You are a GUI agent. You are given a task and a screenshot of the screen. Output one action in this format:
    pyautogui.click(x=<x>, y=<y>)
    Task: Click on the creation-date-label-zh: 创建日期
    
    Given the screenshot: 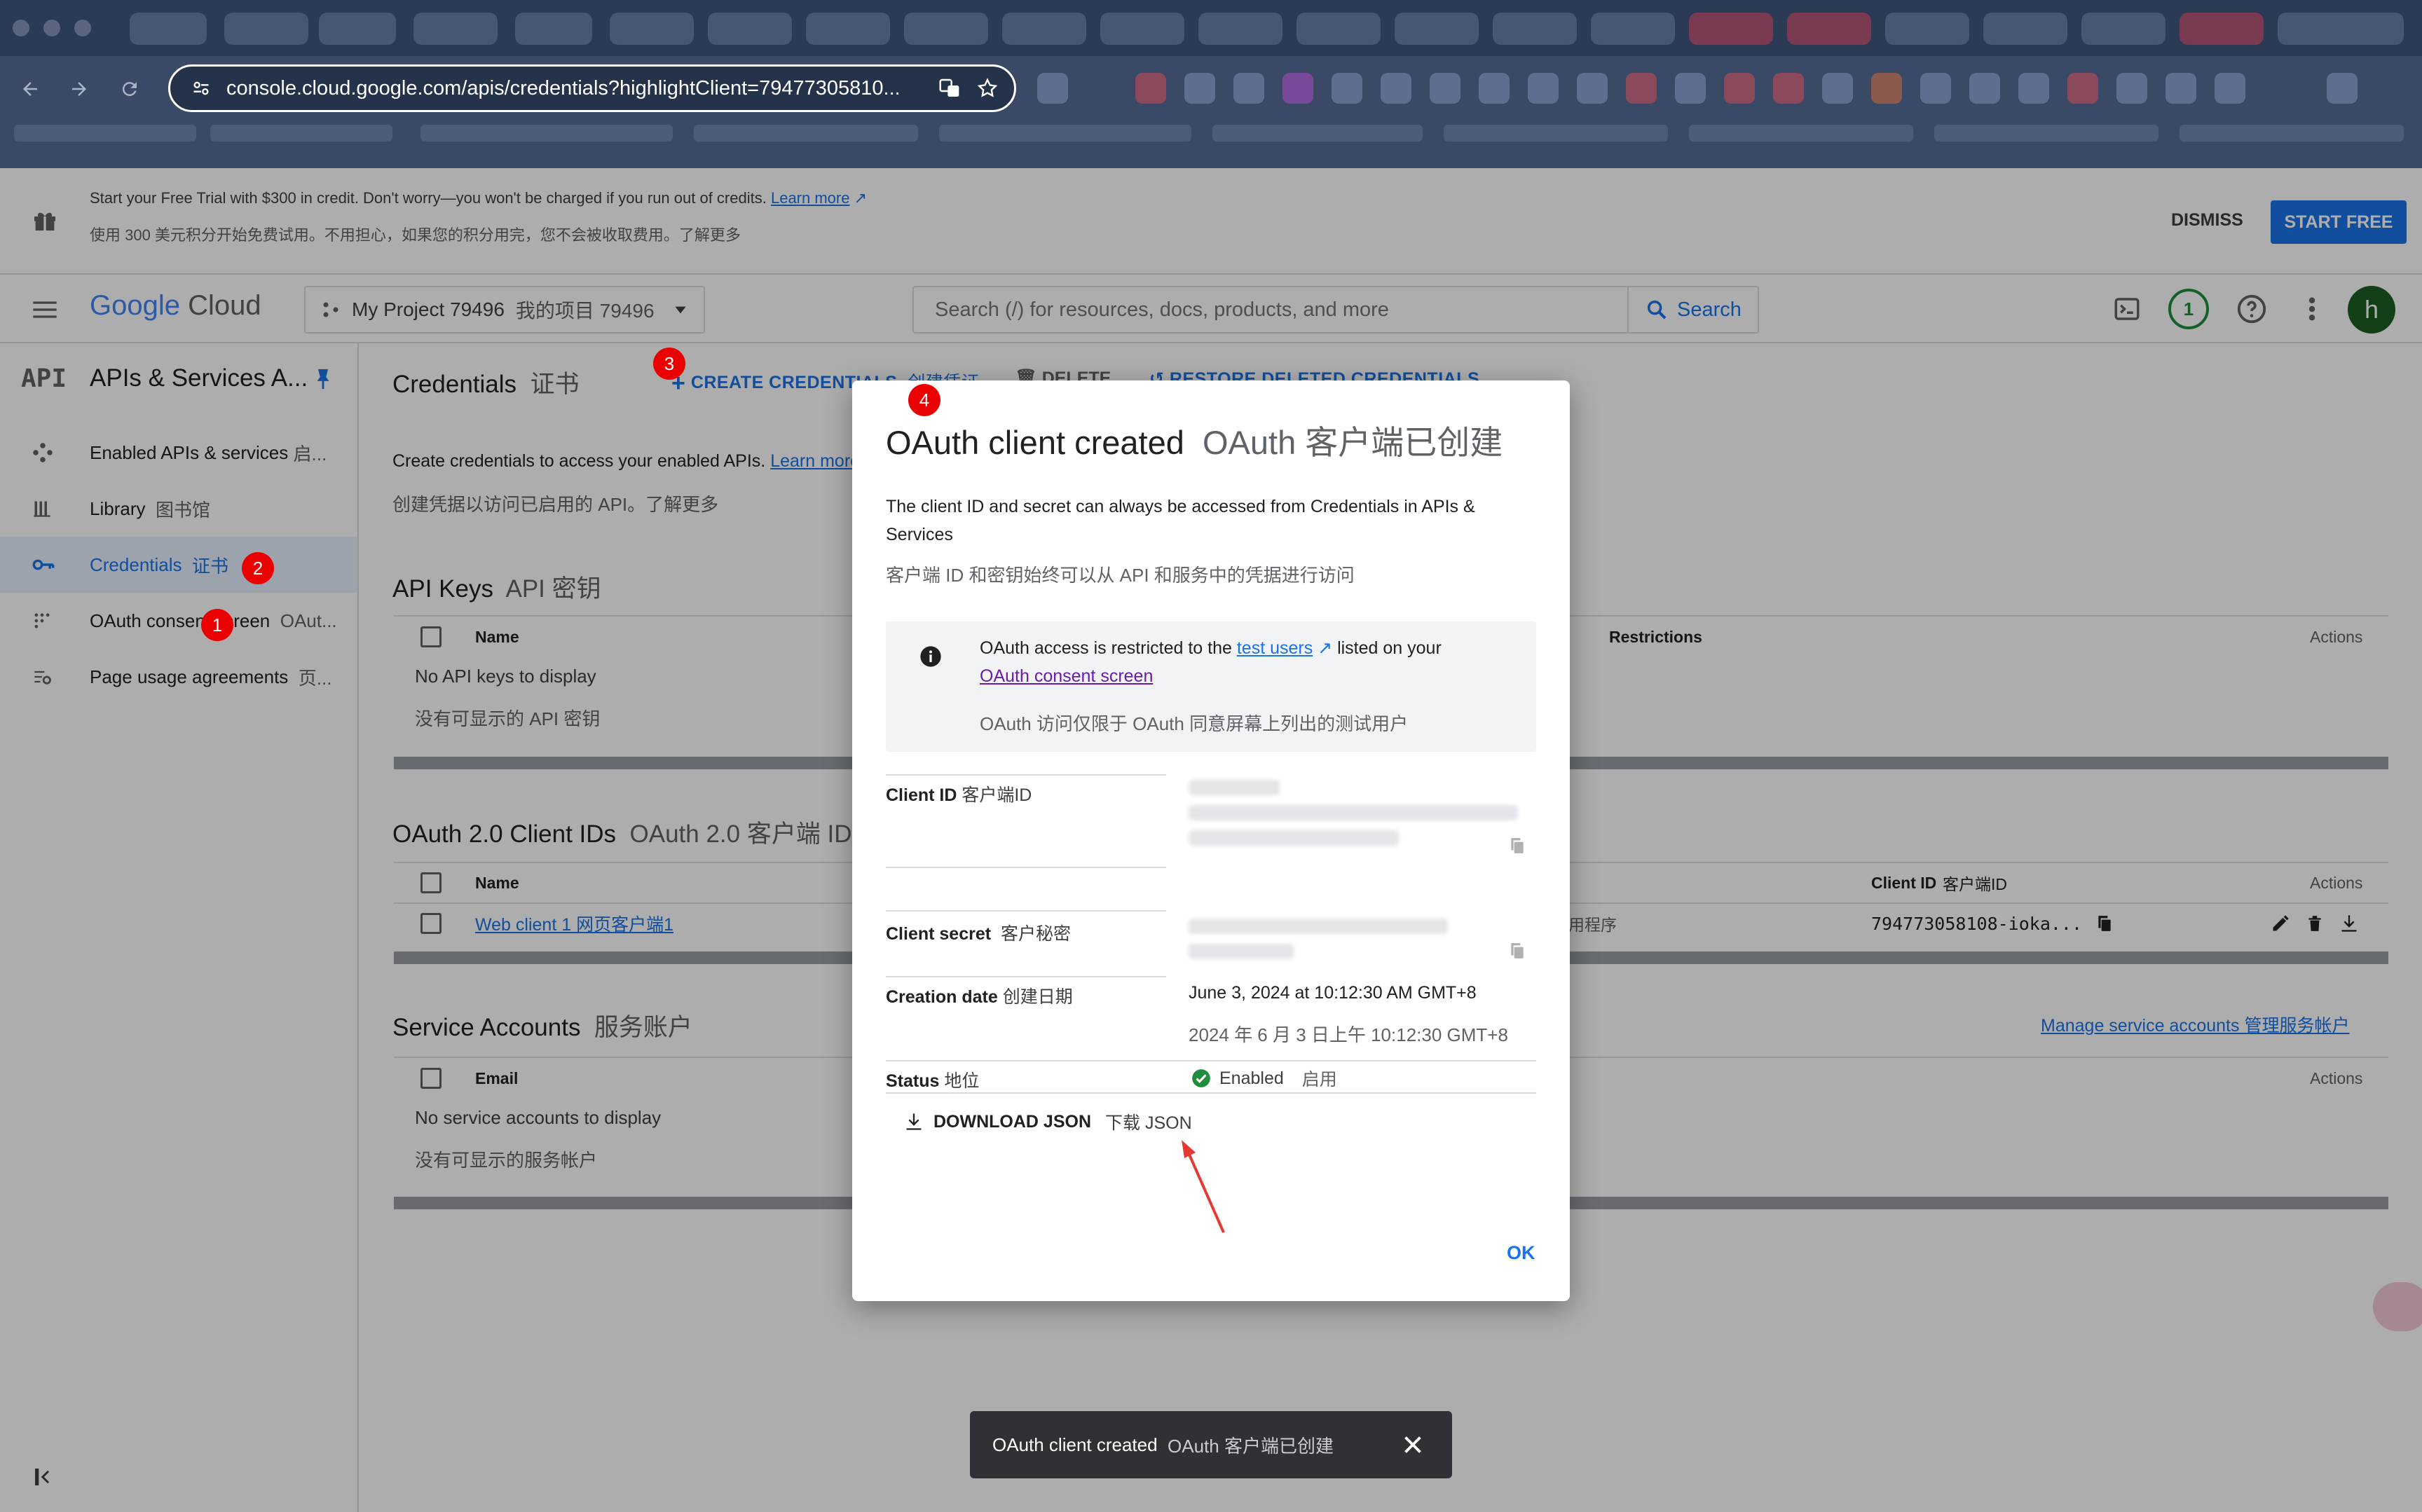 What is the action you would take?
    pyautogui.click(x=1037, y=997)
    